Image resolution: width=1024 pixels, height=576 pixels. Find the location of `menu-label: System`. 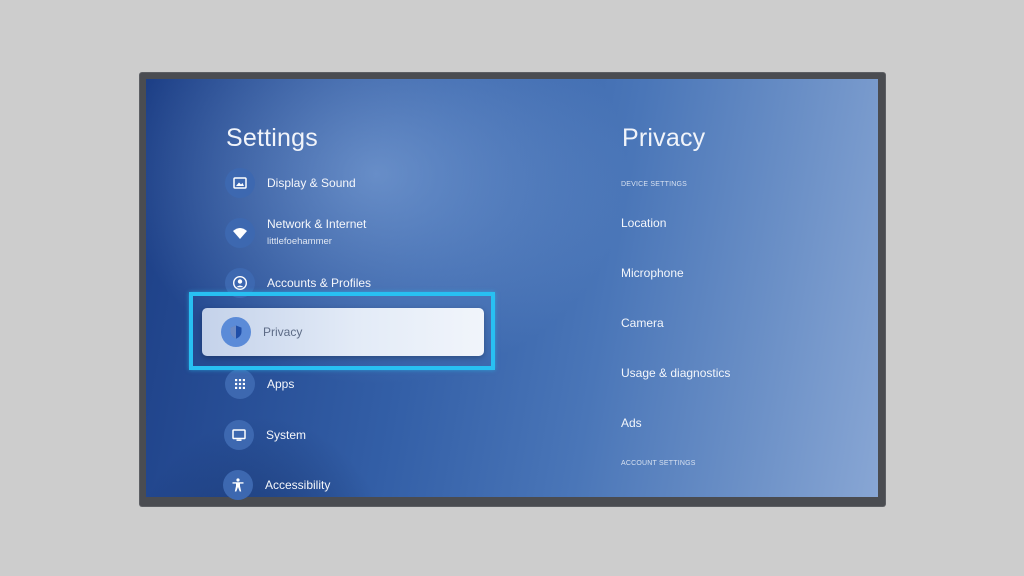

menu-label: System is located at coordinates (286, 435).